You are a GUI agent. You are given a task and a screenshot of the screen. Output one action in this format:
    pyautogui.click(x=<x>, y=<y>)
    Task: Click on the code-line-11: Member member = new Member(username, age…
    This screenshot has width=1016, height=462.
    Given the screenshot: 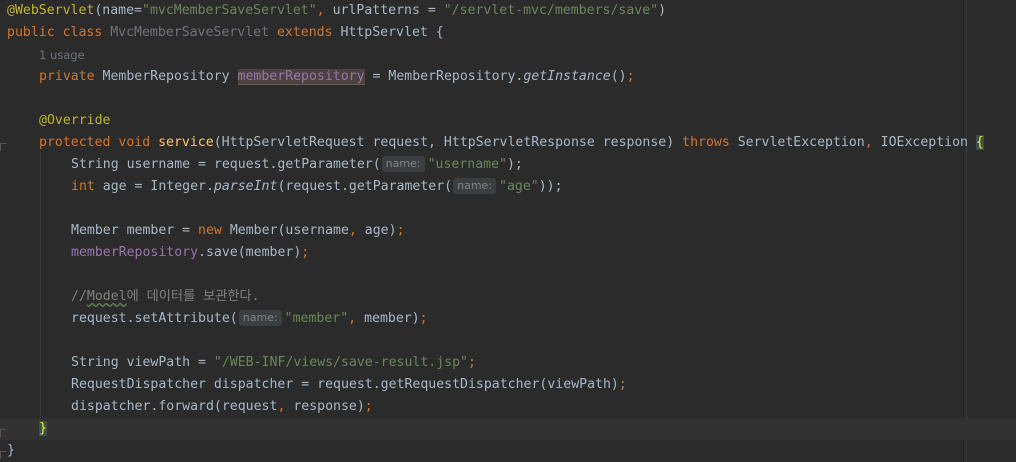 What is the action you would take?
    pyautogui.click(x=508, y=231)
    